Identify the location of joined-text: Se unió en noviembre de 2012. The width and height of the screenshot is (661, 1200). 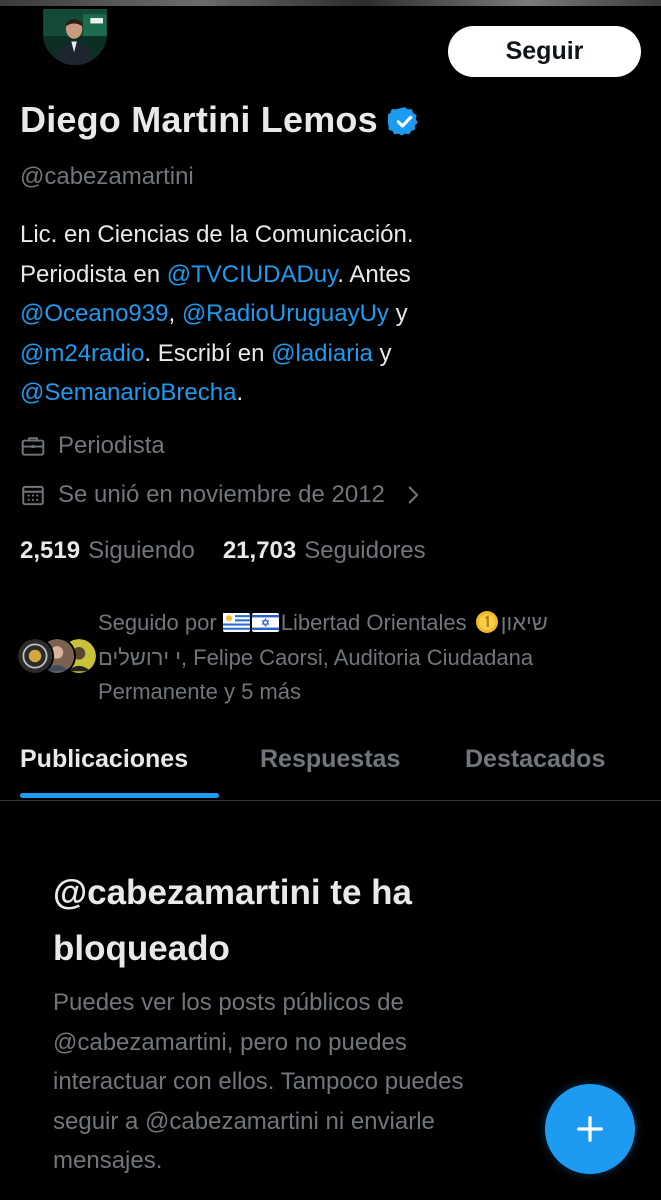
(221, 494).